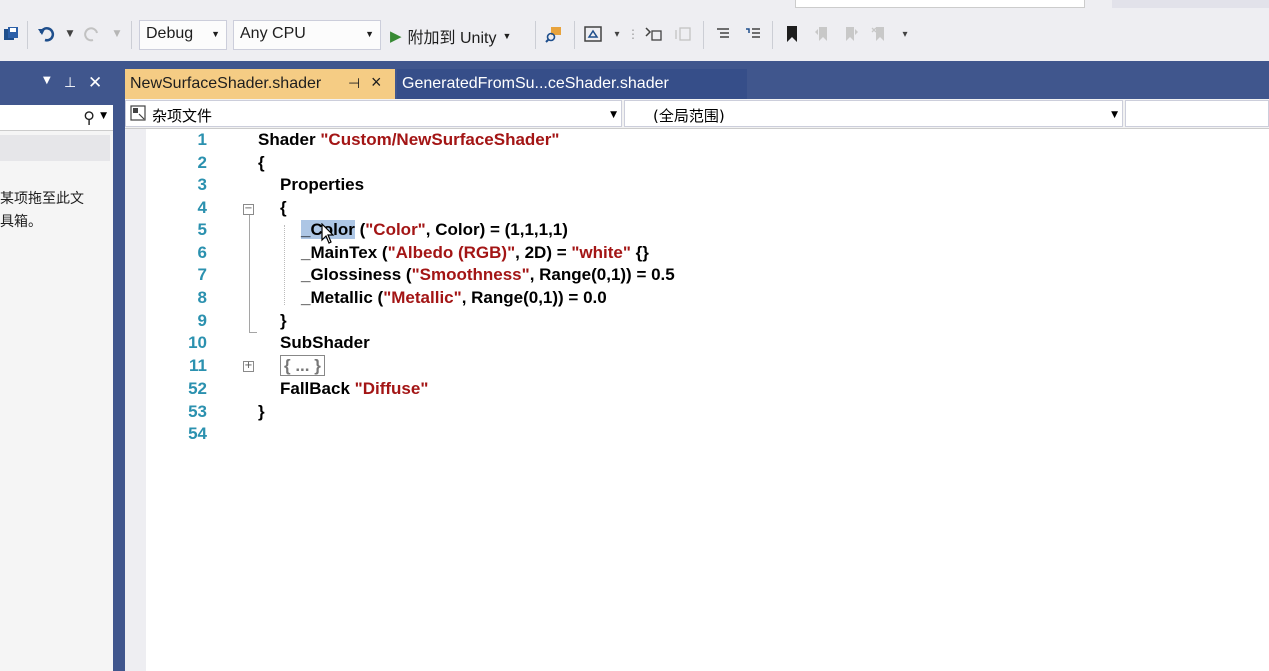 The image size is (1269, 671). What do you see at coordinates (373, 113) in the screenshot?
I see `project-select: 杂项文件 ▼` at bounding box center [373, 113].